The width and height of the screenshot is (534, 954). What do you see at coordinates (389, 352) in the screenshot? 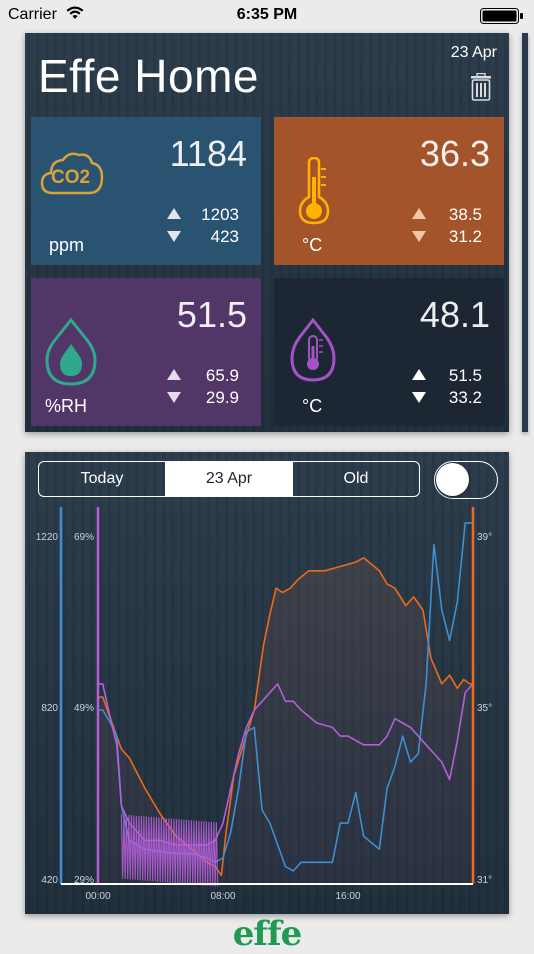
I see `heat-index-tile: °C 48.1 51.5 33.2` at bounding box center [389, 352].